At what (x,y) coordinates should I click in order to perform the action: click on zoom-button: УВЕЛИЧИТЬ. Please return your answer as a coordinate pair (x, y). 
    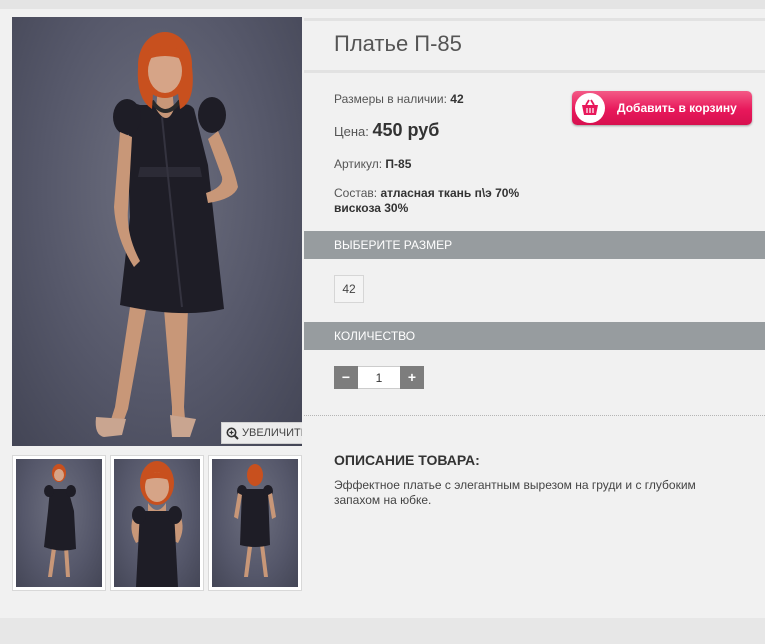
    Looking at the image, I should click on (261, 433).